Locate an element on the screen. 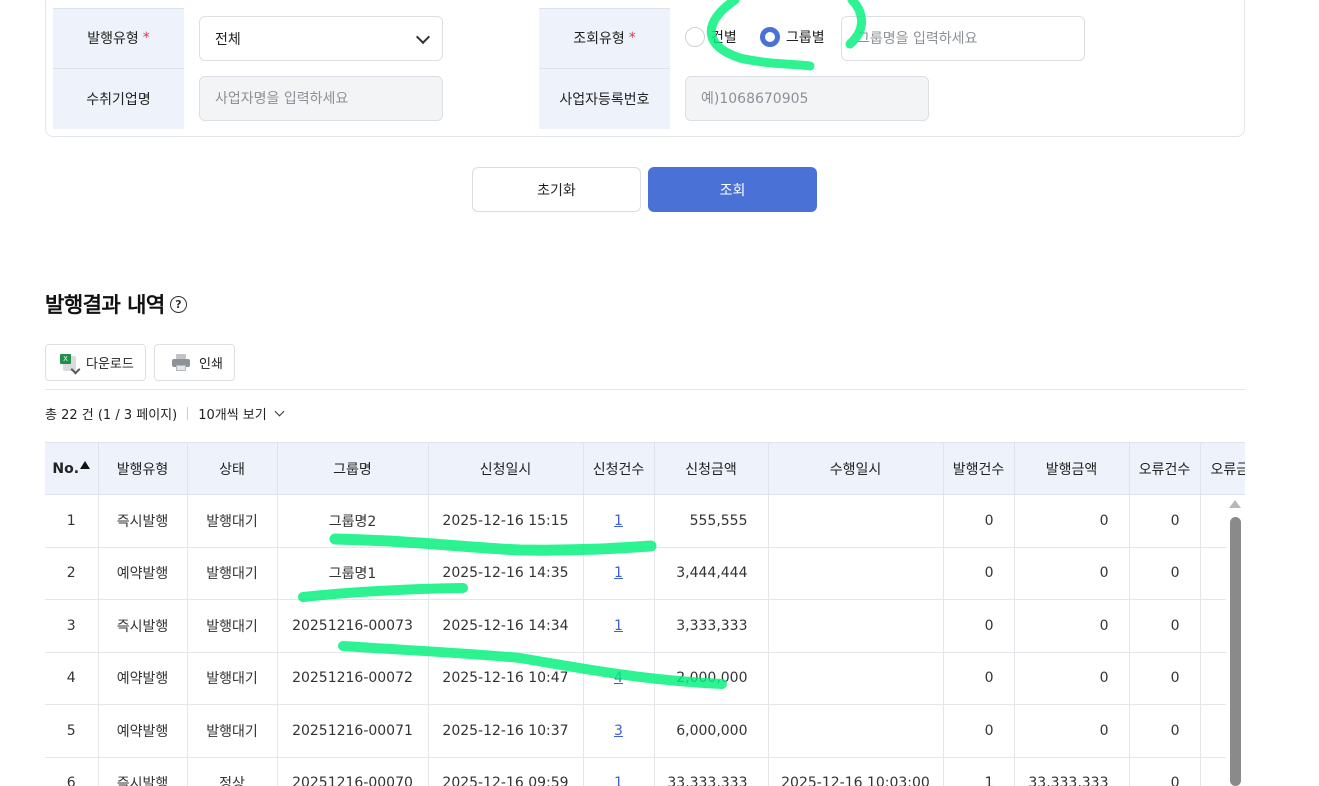 The height and width of the screenshot is (786, 1319). result-summary: 총 22 건 (1 / 3 페이지) 10개씩 보기 is located at coordinates (165, 413).